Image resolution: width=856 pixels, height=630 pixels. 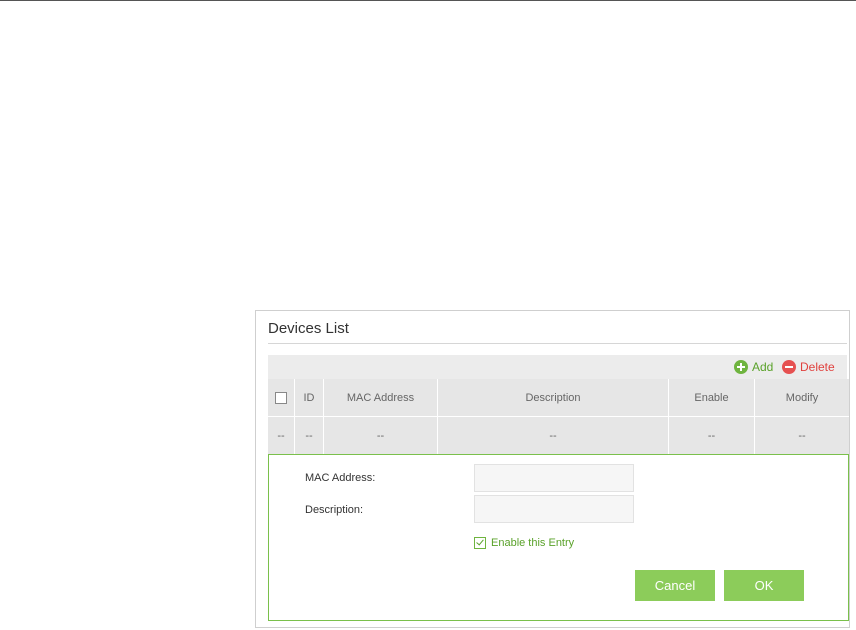 What do you see at coordinates (554, 478) in the screenshot?
I see `mac-address-field` at bounding box center [554, 478].